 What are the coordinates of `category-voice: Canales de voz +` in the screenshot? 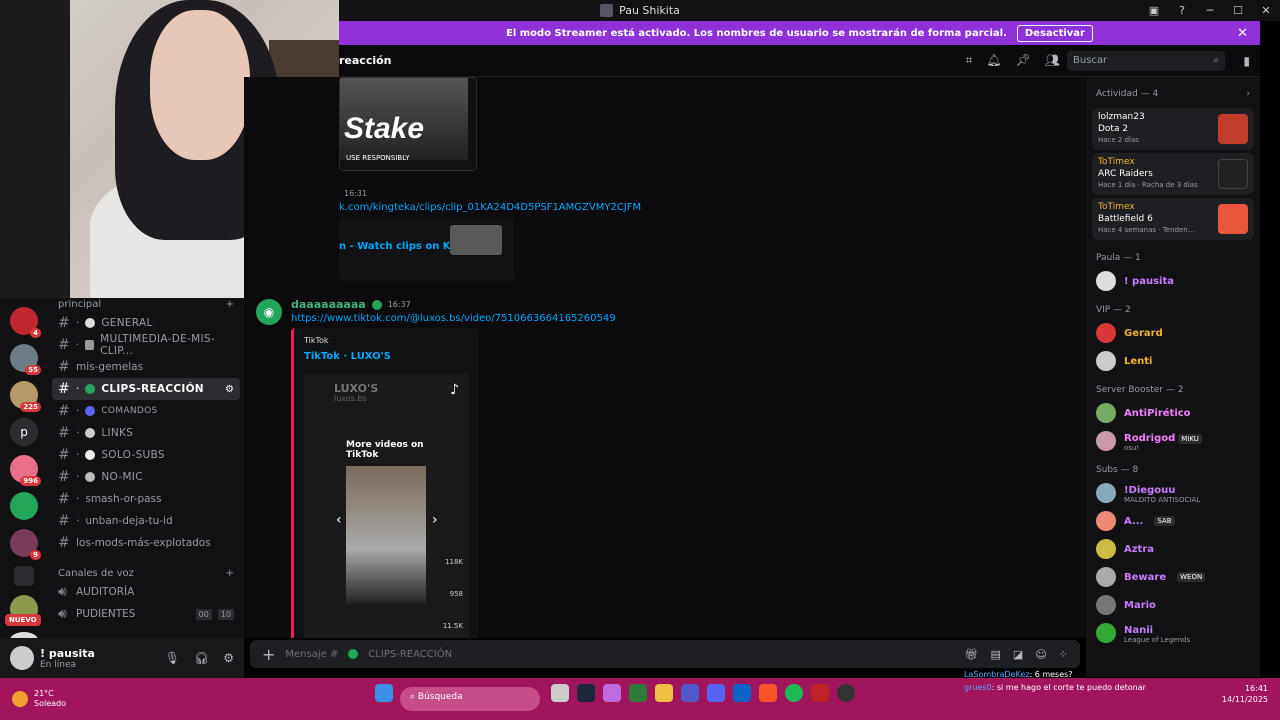 It's located at (146, 573).